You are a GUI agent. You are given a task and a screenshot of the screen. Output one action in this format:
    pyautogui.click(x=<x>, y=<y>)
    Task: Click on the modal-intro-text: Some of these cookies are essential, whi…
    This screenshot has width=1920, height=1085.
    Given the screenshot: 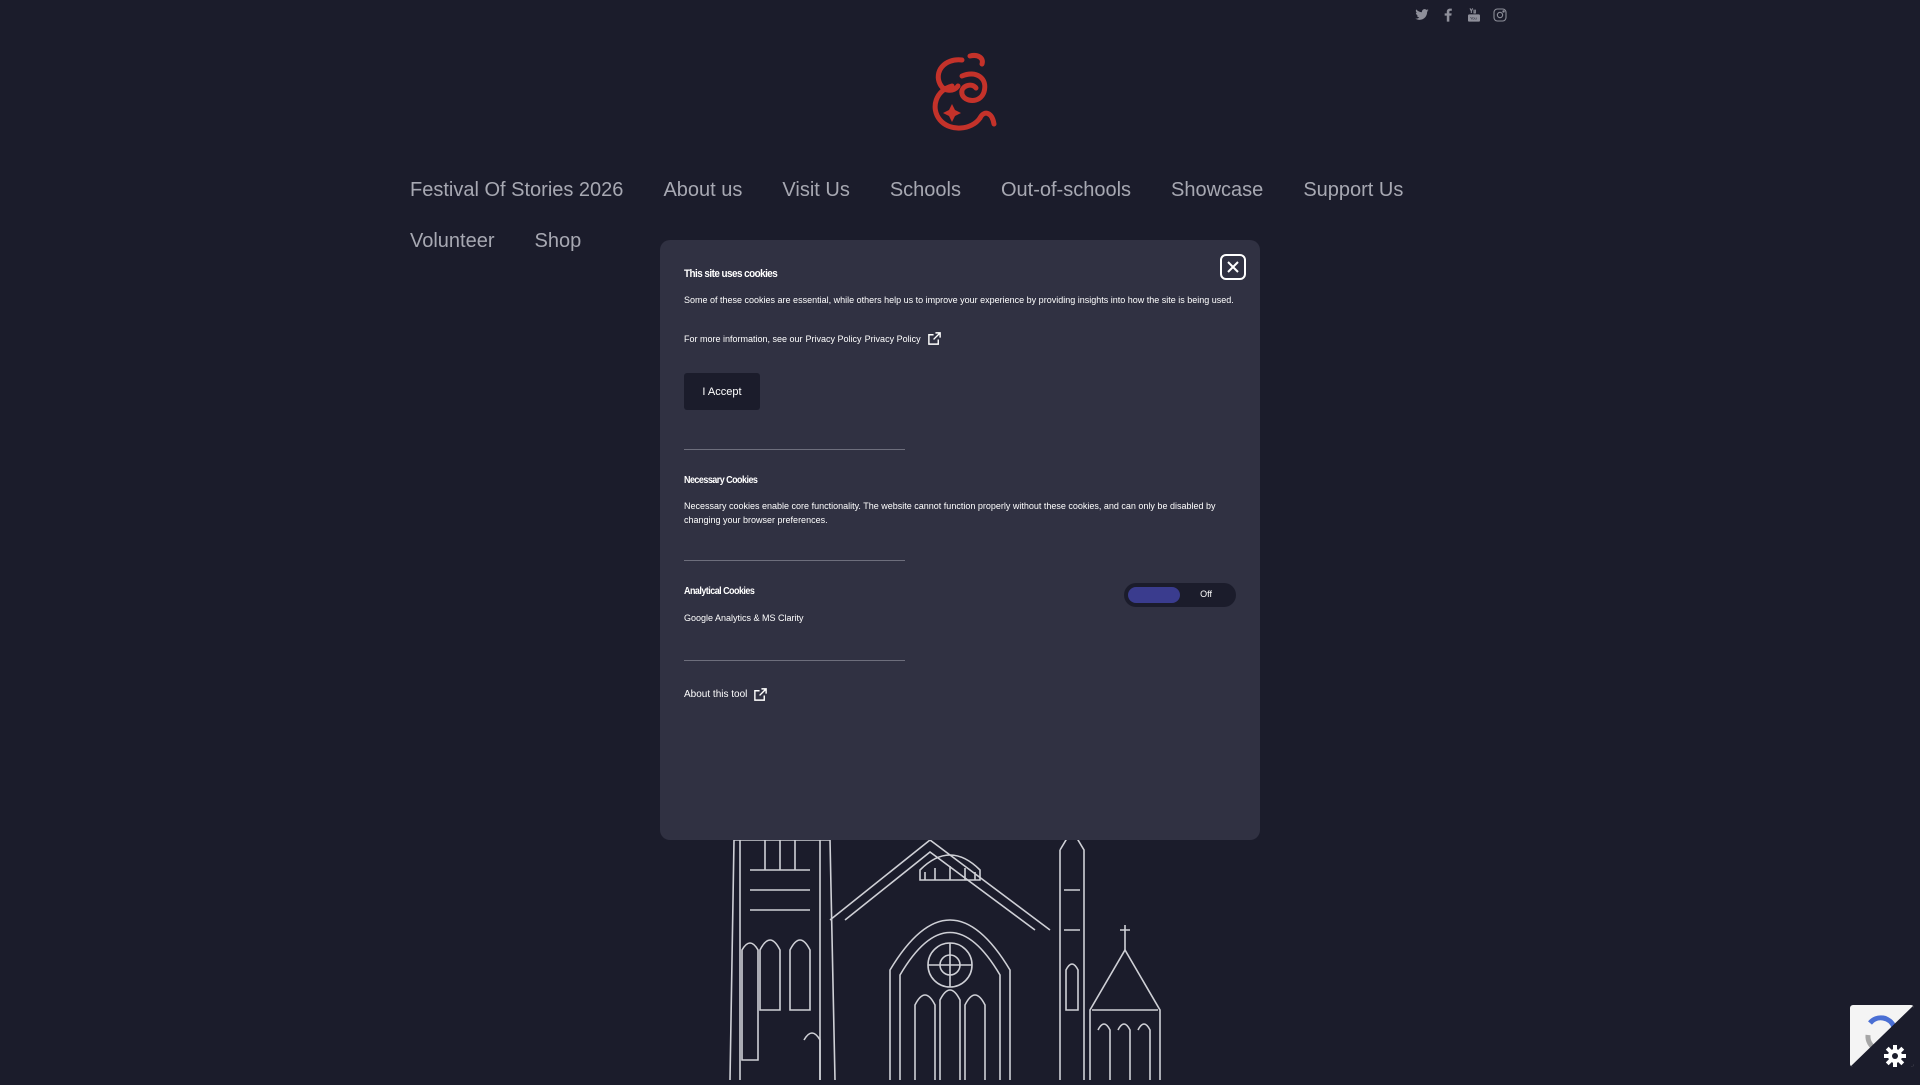 What is the action you would take?
    pyautogui.click(x=959, y=300)
    